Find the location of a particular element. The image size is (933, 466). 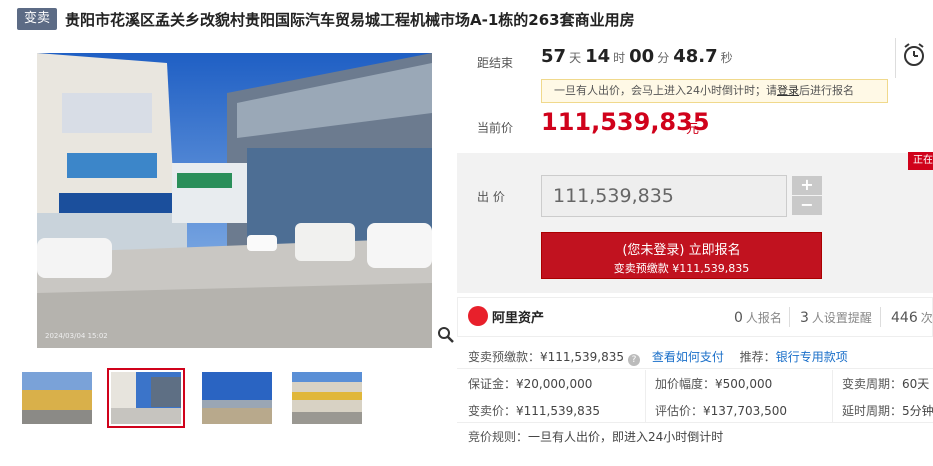

seconds-unit: 秒 is located at coordinates (726, 58).